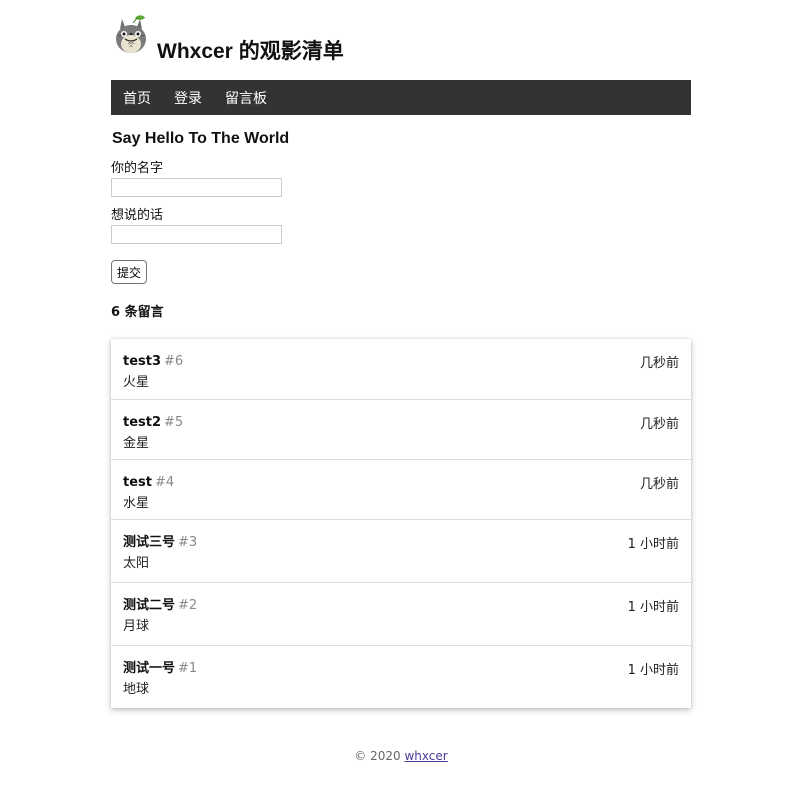  I want to click on message-count: 6 条留言, so click(137, 312).